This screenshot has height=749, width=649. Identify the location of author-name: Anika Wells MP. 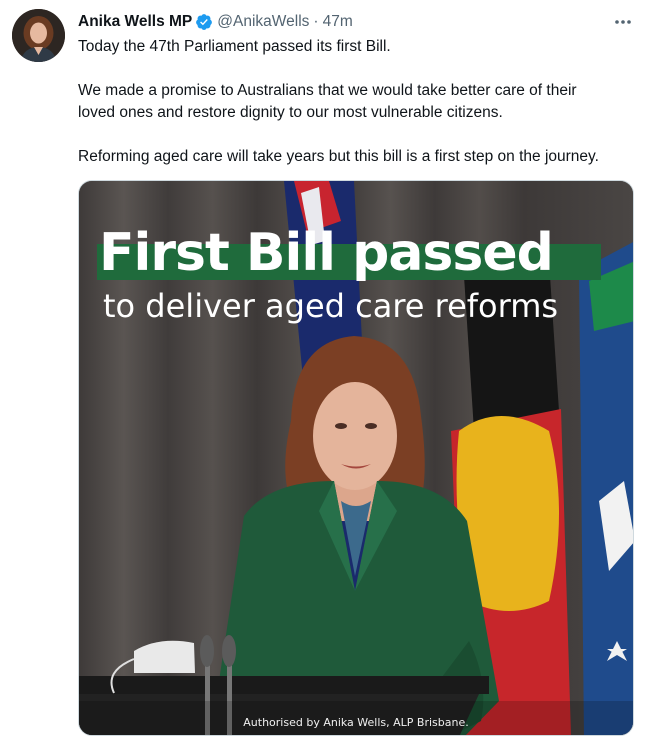
(135, 22).